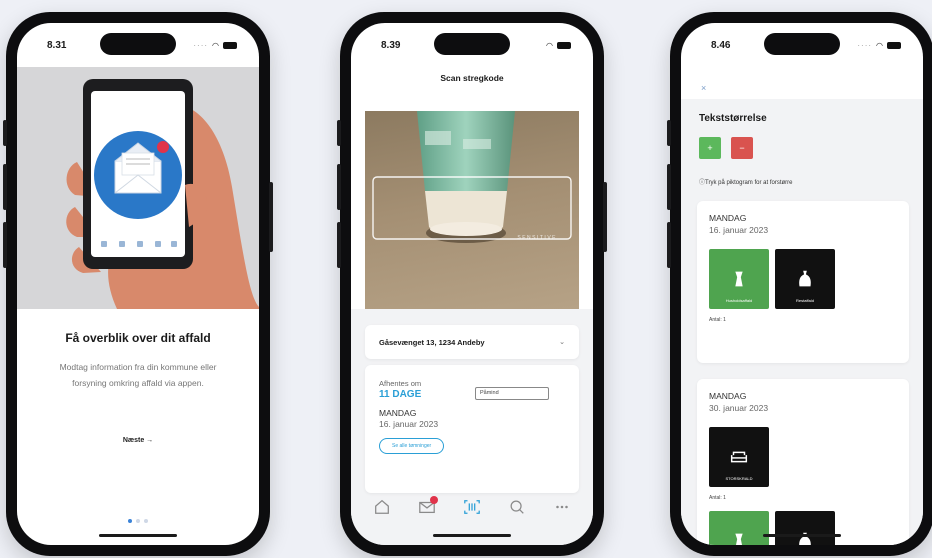 This screenshot has width=932, height=558. I want to click on waste-tiles: STORSKRALD, so click(803, 457).